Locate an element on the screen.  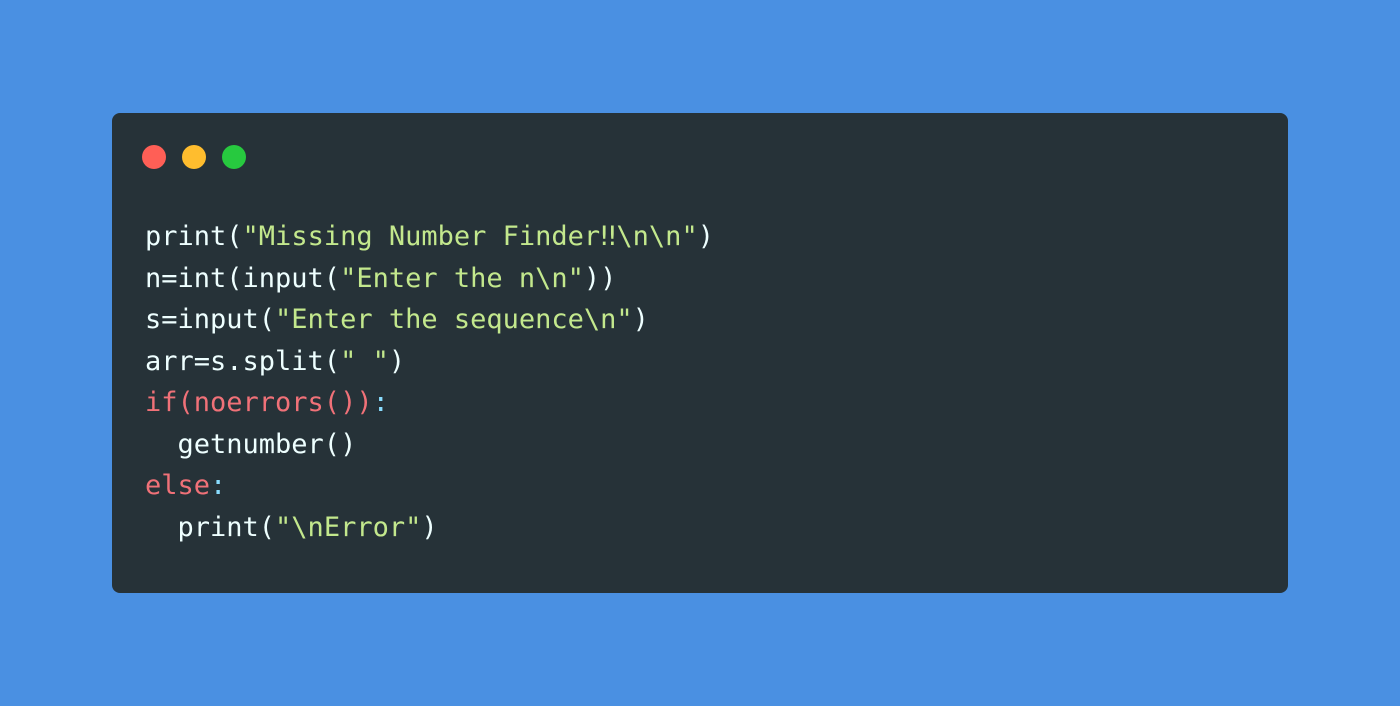
code-line: print("\nError") is located at coordinates (429, 528).